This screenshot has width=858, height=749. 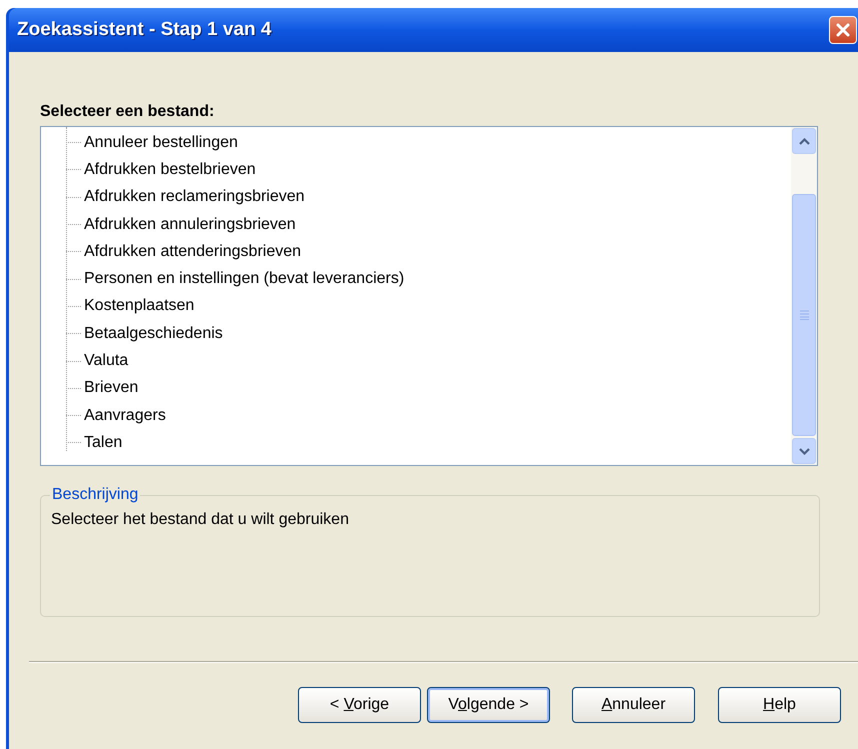 What do you see at coordinates (144, 30) in the screenshot?
I see `window-title: Zoekassistent - Stap 1 van 4` at bounding box center [144, 30].